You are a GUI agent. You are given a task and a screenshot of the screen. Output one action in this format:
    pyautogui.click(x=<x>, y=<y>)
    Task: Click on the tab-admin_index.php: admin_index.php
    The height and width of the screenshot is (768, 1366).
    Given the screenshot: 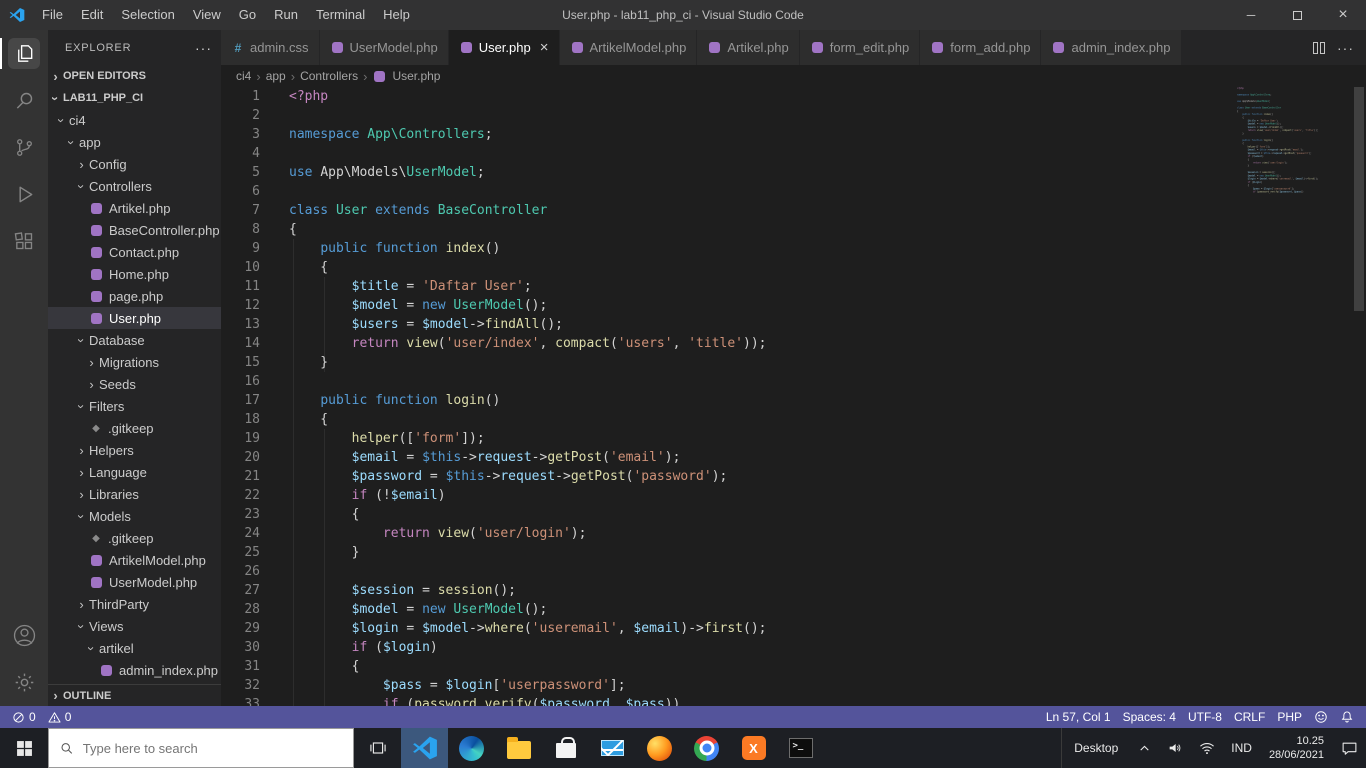 What is the action you would take?
    pyautogui.click(x=1111, y=47)
    